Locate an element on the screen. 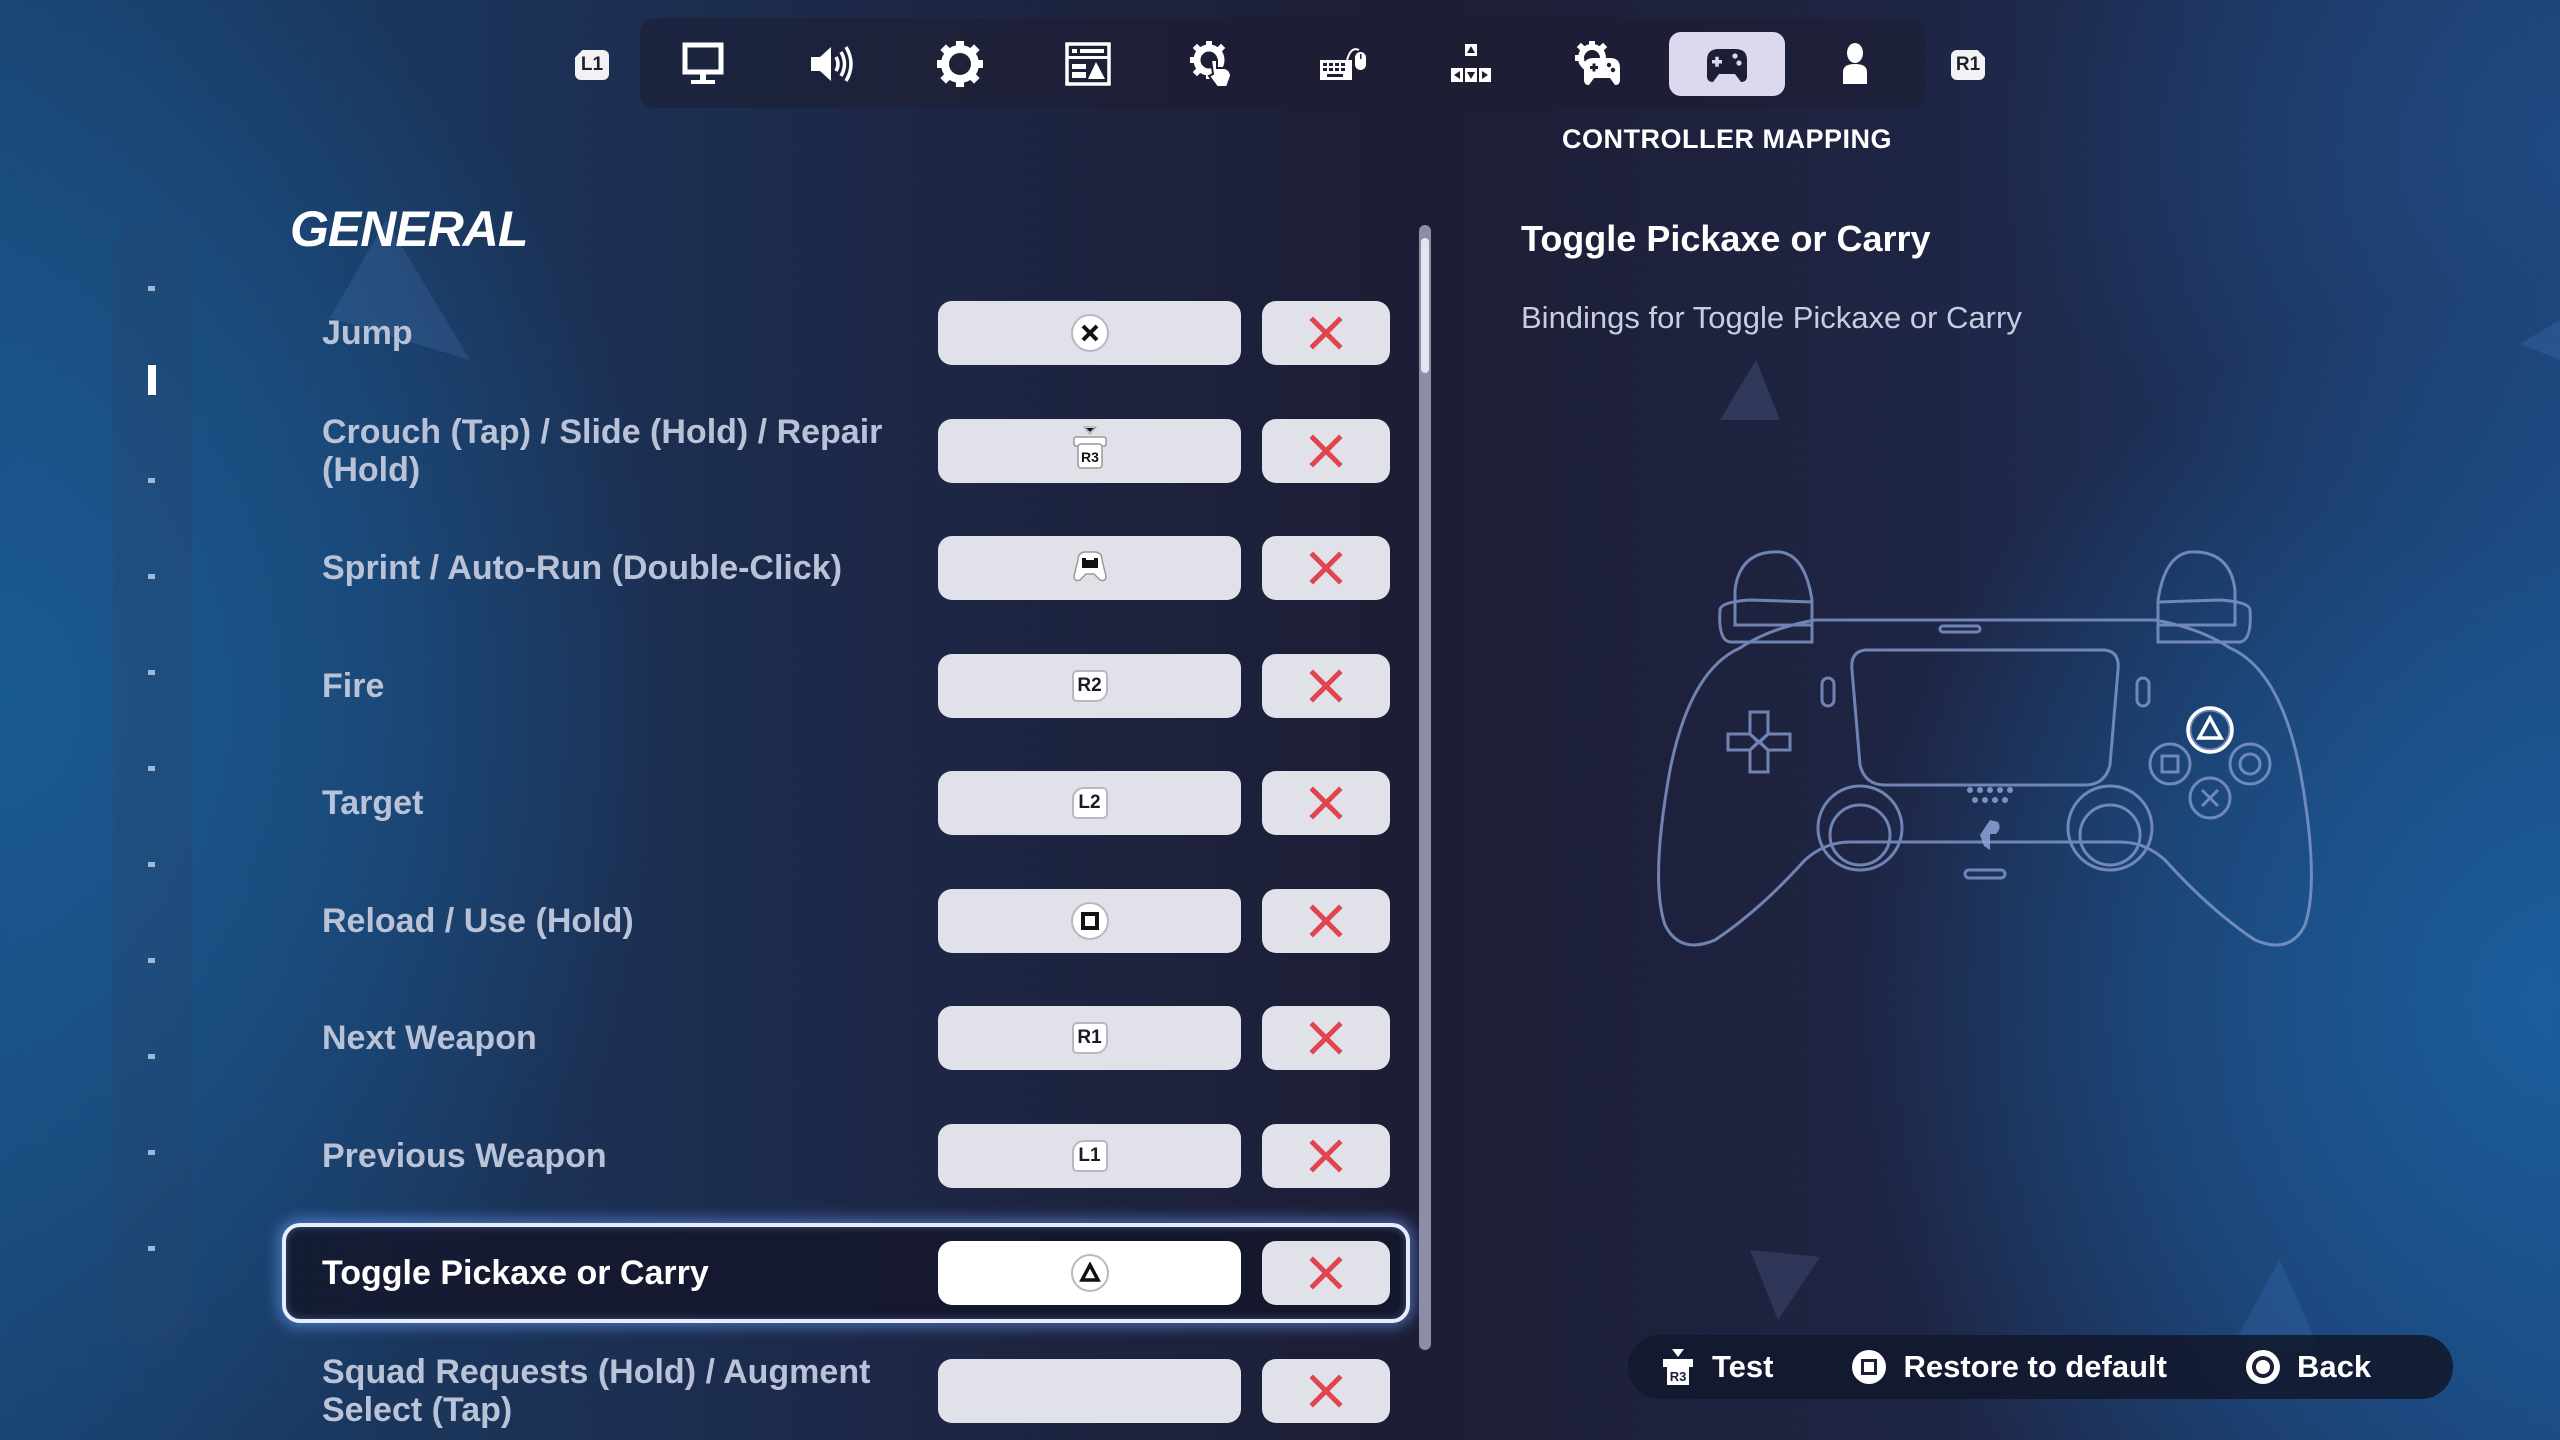 This screenshot has width=2560, height=1440. tab-display is located at coordinates (703, 64).